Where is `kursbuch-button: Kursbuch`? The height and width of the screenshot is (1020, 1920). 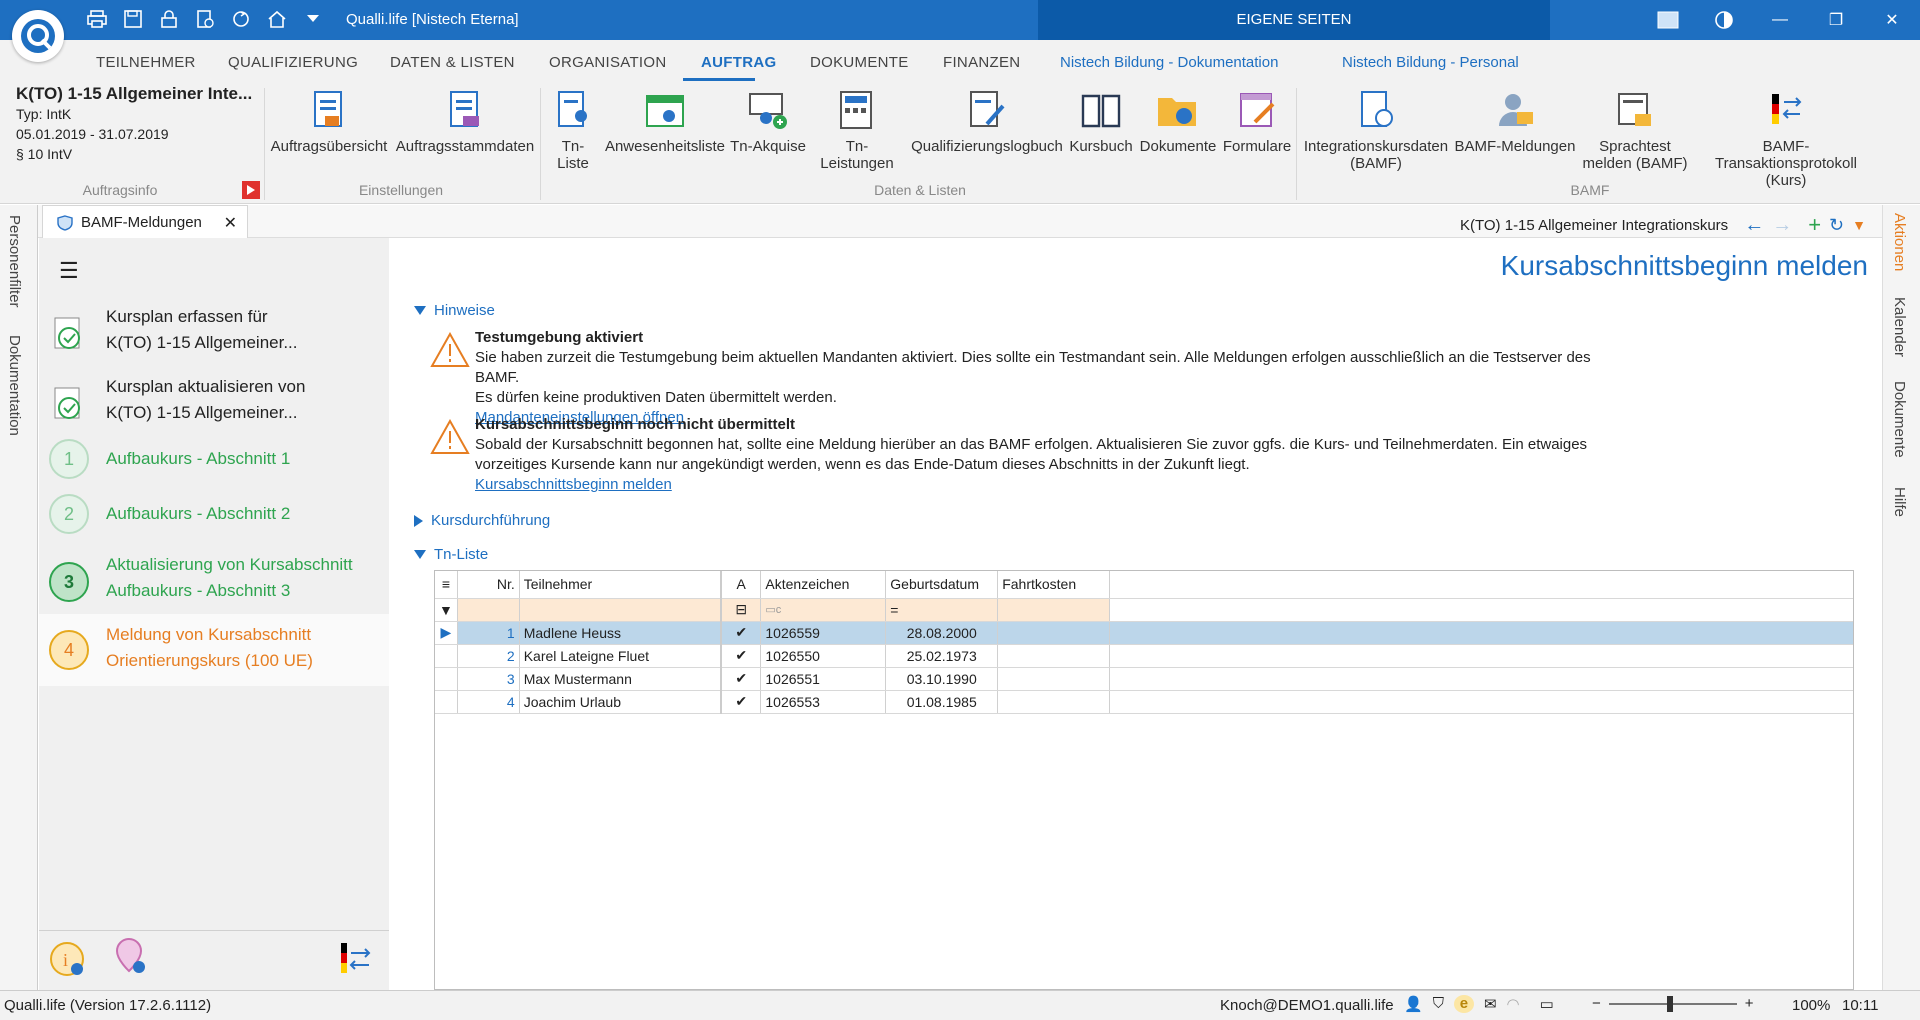
kursbuch-button: Kursbuch is located at coordinates (1101, 121).